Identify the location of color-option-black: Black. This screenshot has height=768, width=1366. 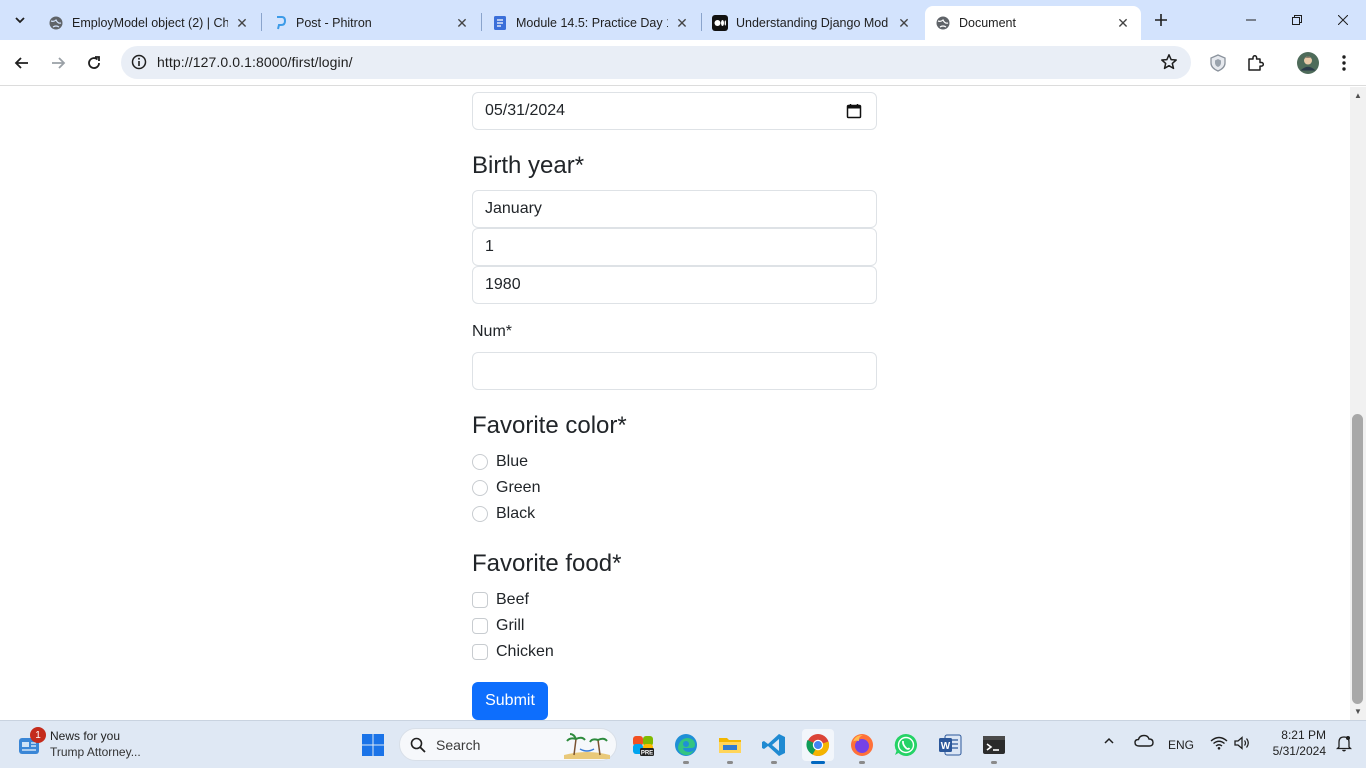
(503, 514).